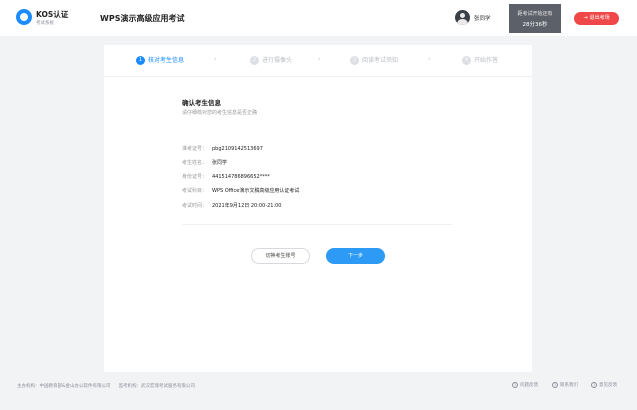  What do you see at coordinates (277, 60) in the screenshot?
I see `step-label: 进行摄像头` at bounding box center [277, 60].